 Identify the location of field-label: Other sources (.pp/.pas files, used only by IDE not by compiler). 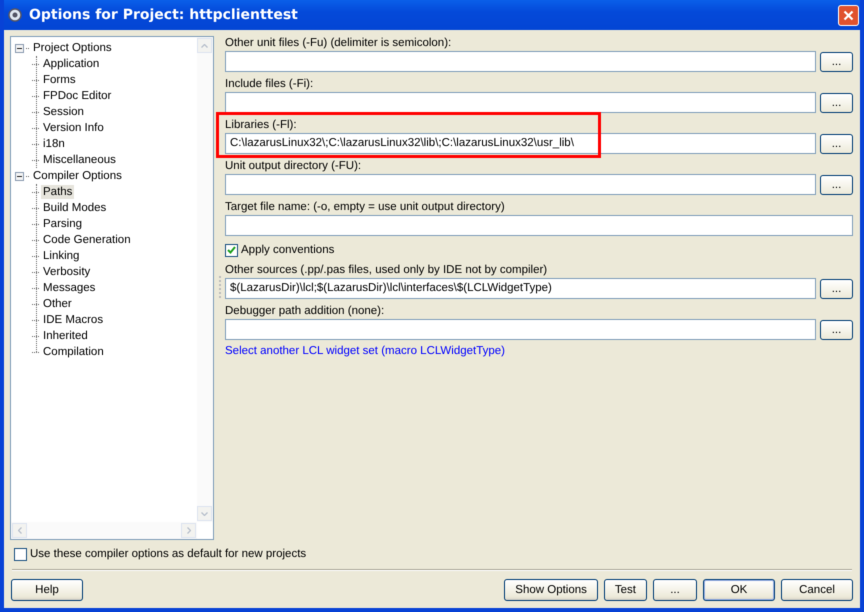
(386, 270).